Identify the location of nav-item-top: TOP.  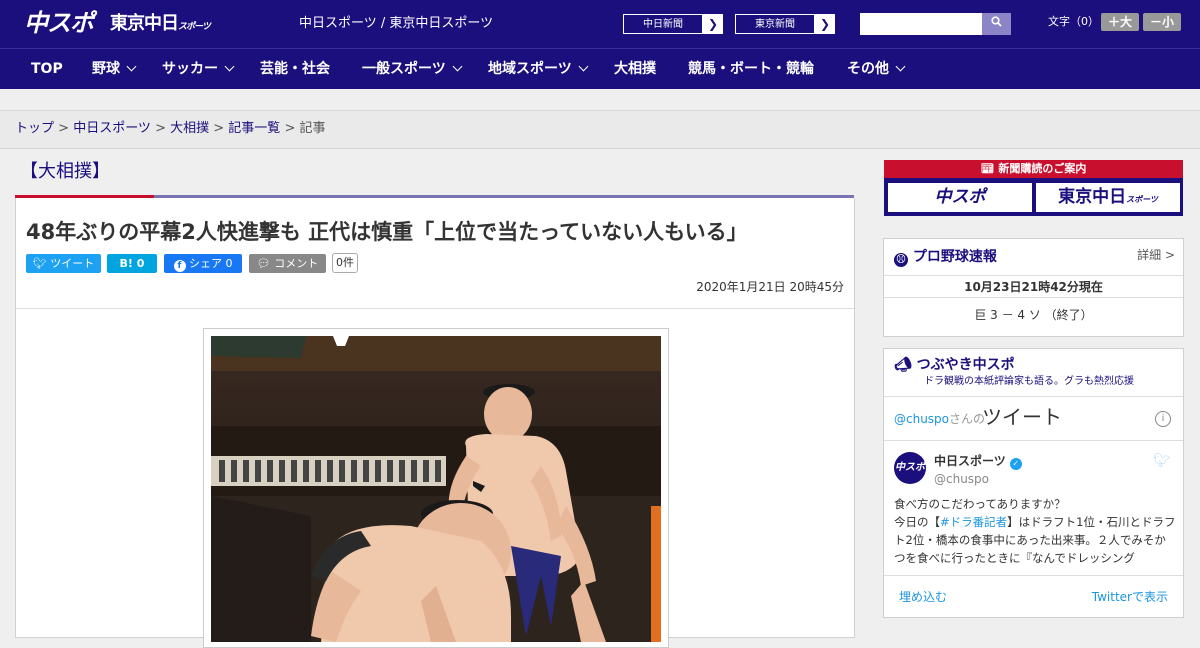
(47, 69).